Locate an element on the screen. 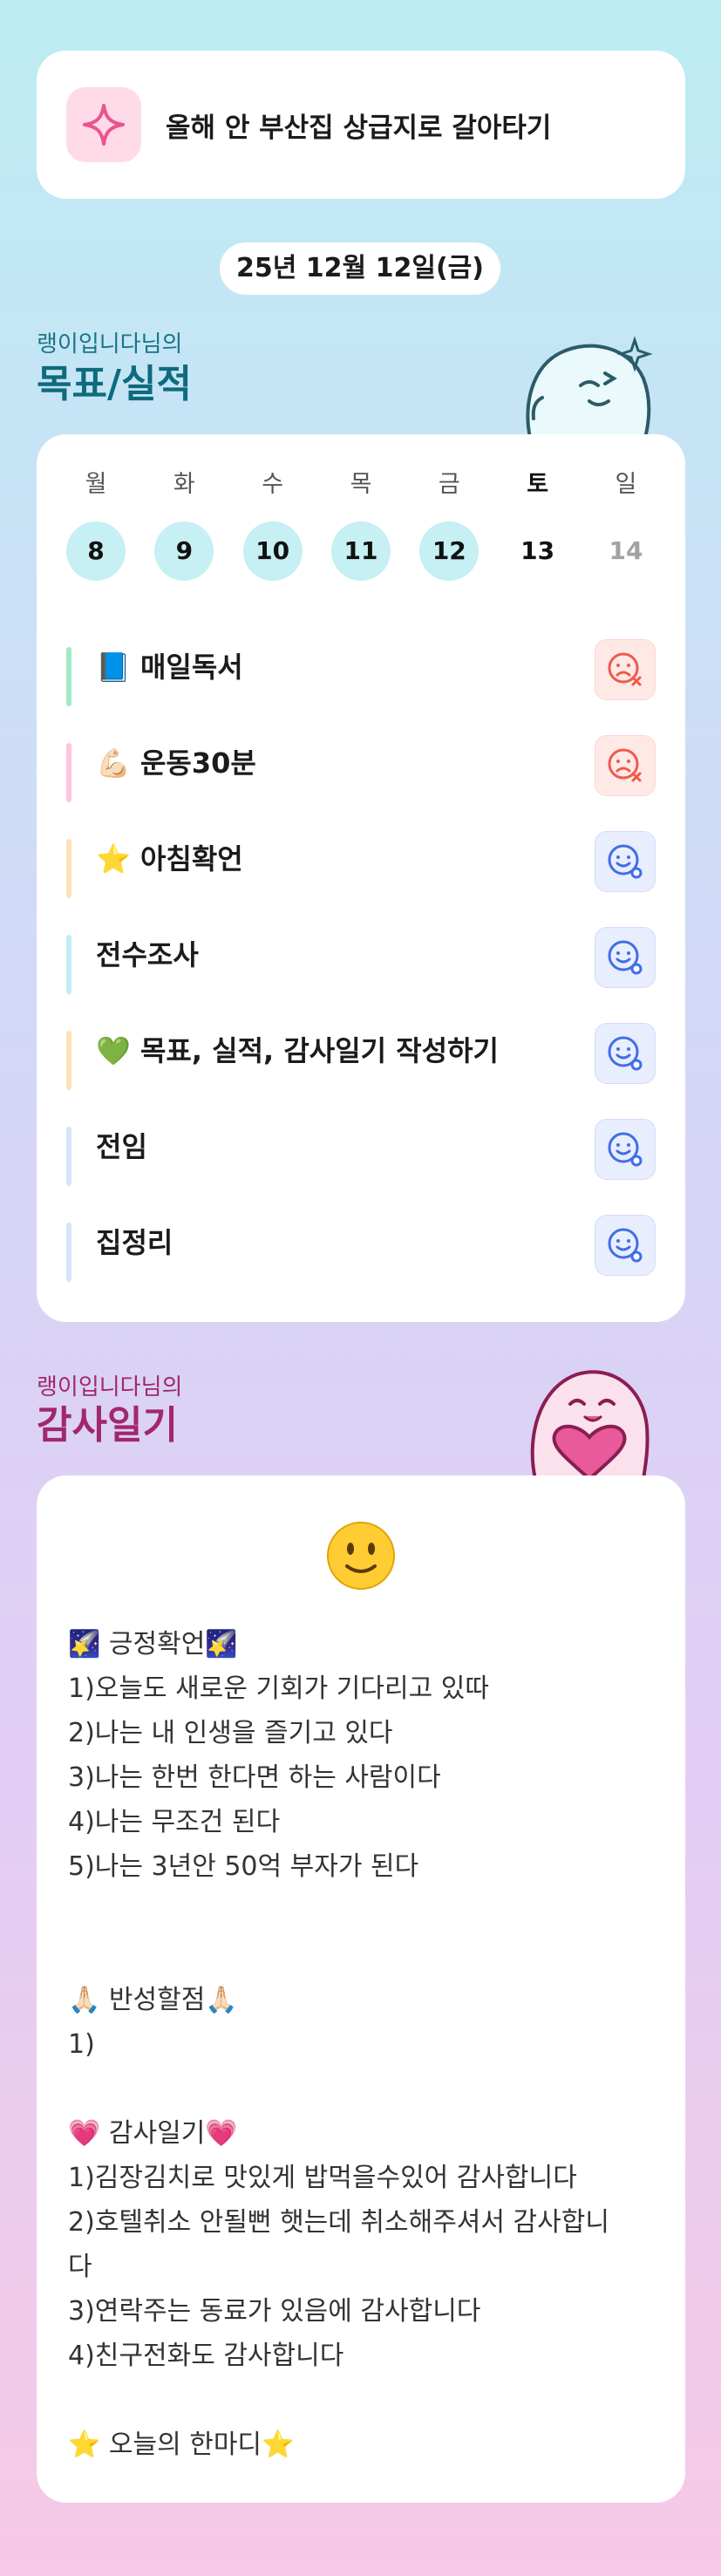  day-thu: 목 11 is located at coordinates (360, 525).